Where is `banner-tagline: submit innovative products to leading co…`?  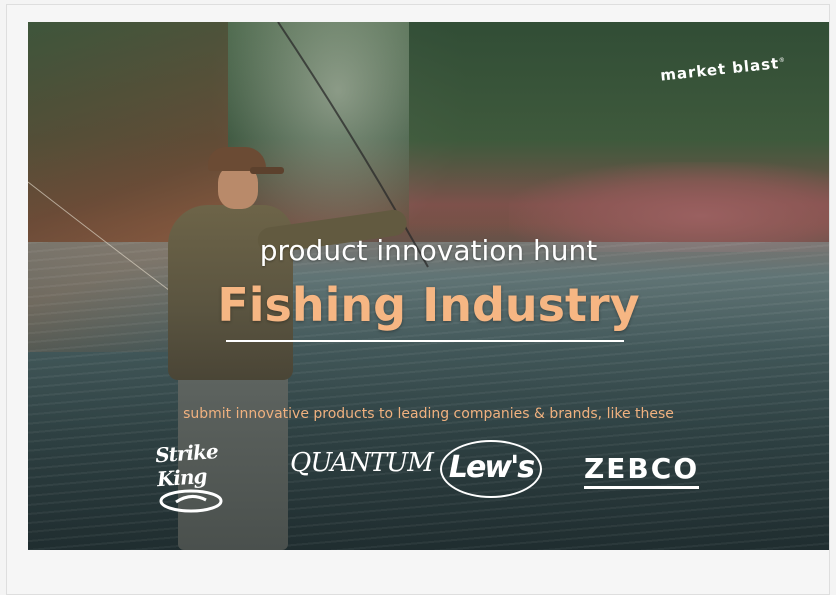
banner-tagline: submit innovative products to leading co… is located at coordinates (428, 414).